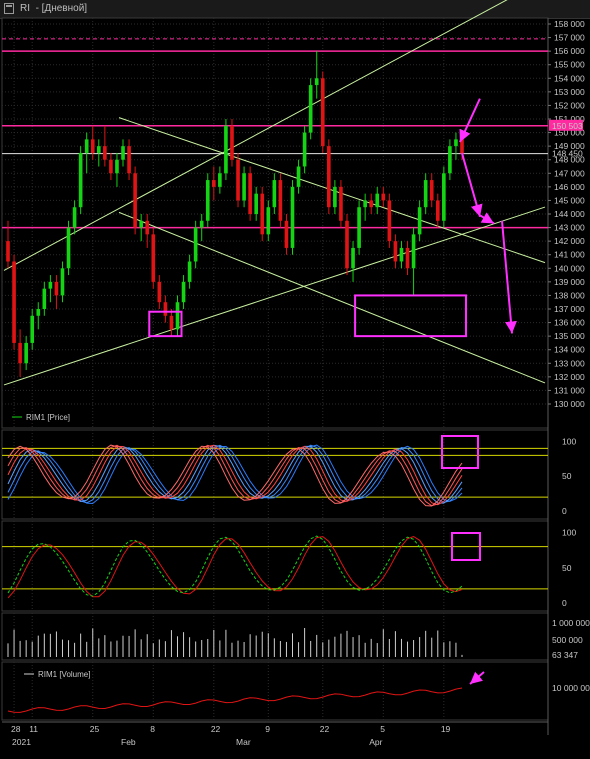  I want to click on time-axis-month-label: Mar, so click(243, 742).